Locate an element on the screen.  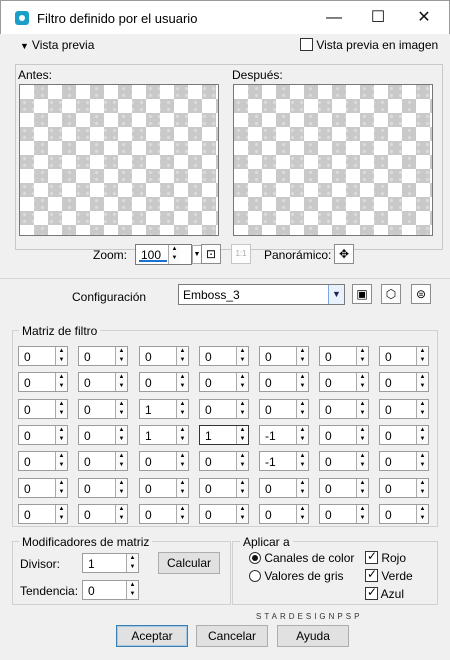
bias-spinner: ▲ ▼ is located at coordinates (132, 590).